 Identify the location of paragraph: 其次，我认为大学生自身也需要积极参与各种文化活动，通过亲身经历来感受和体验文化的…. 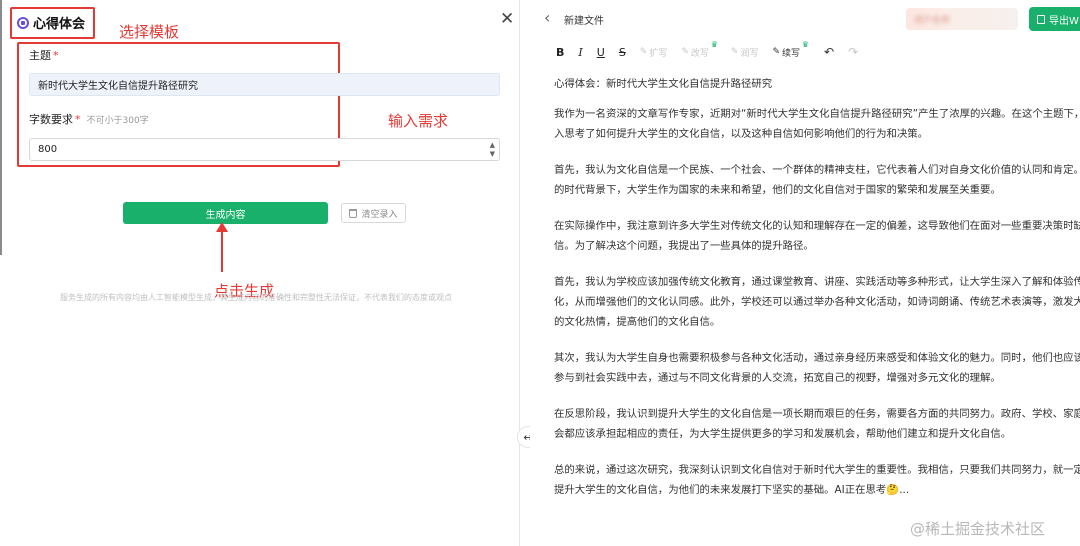
(817, 368).